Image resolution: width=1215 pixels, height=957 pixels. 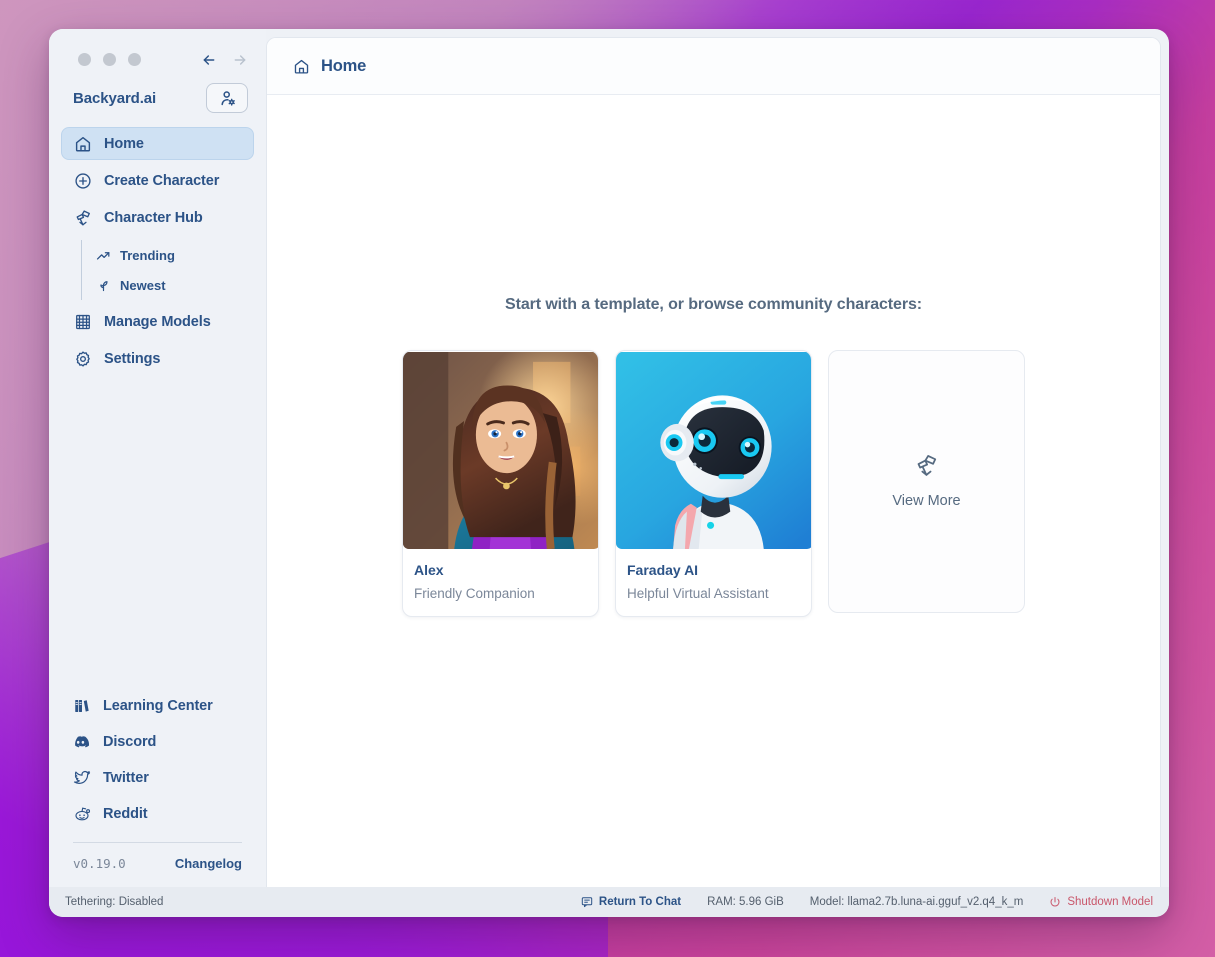 I want to click on abacus-icon, so click(x=83, y=321).